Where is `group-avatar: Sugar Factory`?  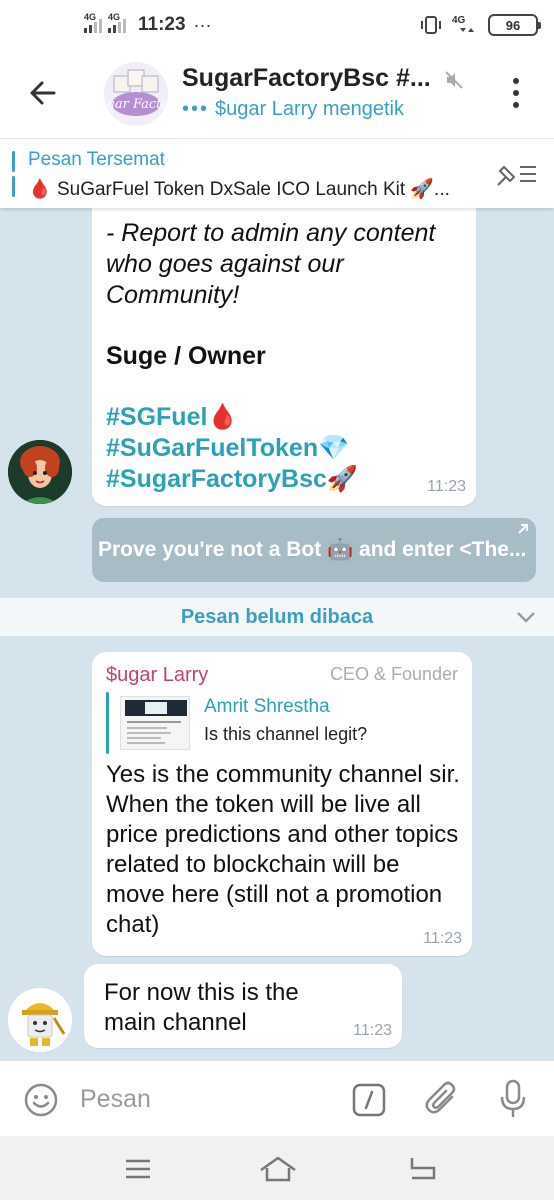
group-avatar: Sugar Factory is located at coordinates (136, 94).